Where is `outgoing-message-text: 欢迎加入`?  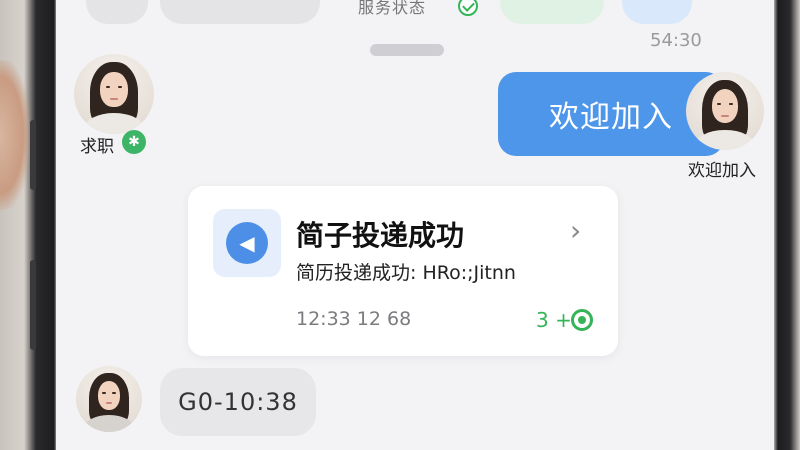
outgoing-message-text: 欢迎加入 is located at coordinates (611, 117).